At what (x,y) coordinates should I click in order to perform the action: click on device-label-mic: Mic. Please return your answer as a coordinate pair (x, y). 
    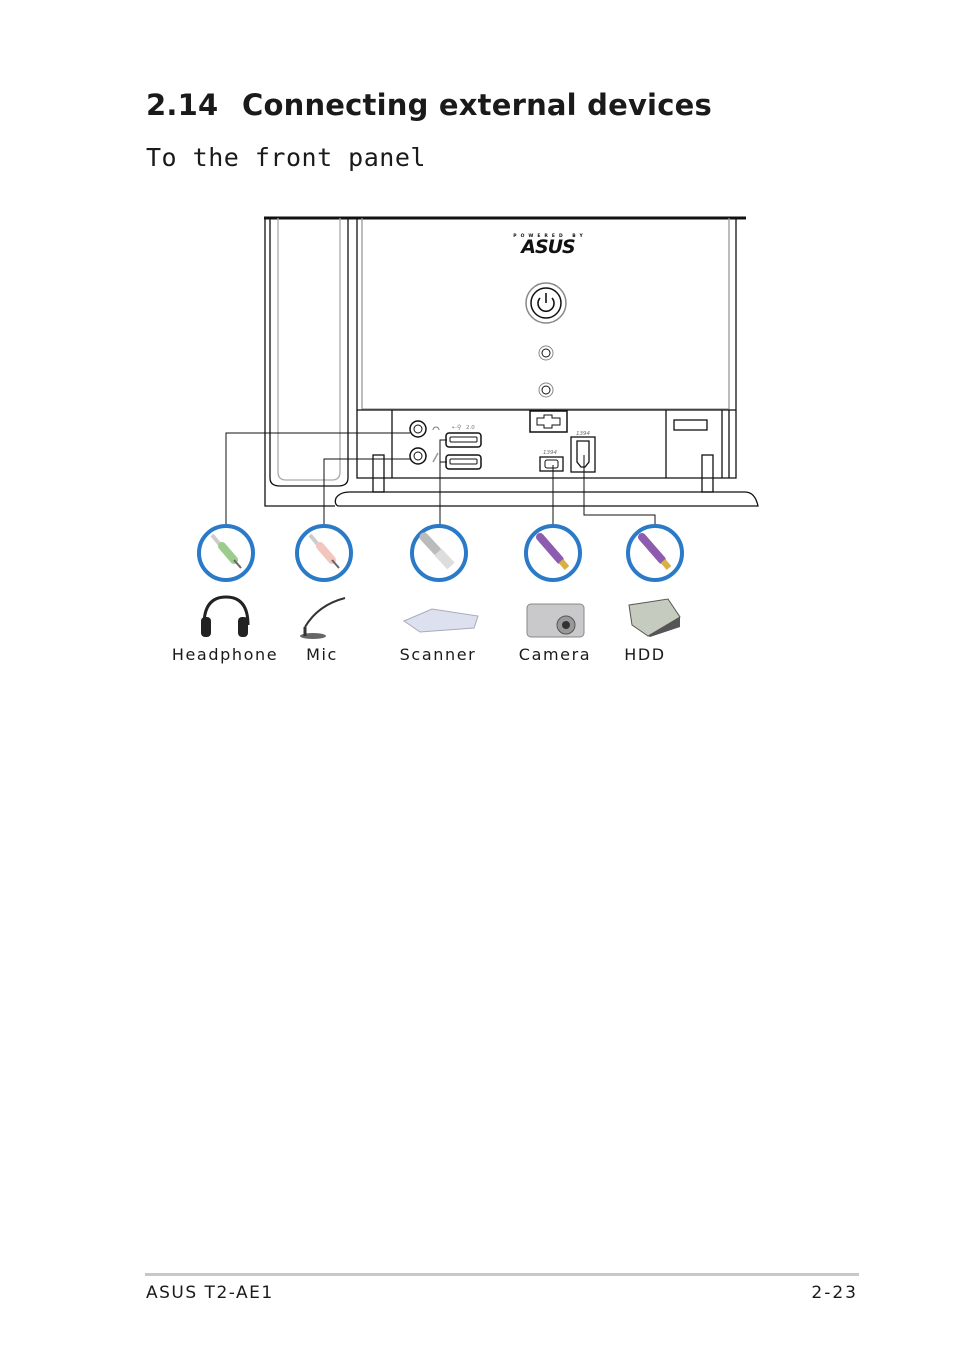
    Looking at the image, I should click on (322, 654).